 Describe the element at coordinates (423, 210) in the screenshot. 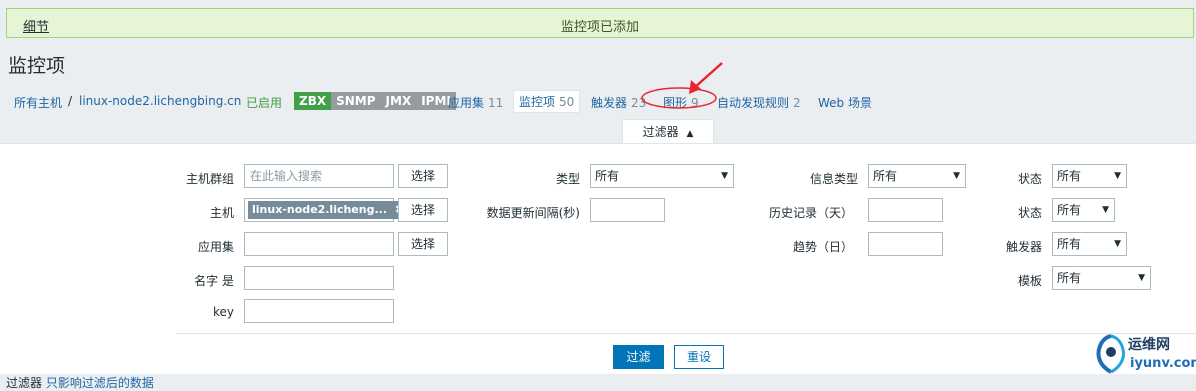

I see `host-select-button: 选择` at that location.